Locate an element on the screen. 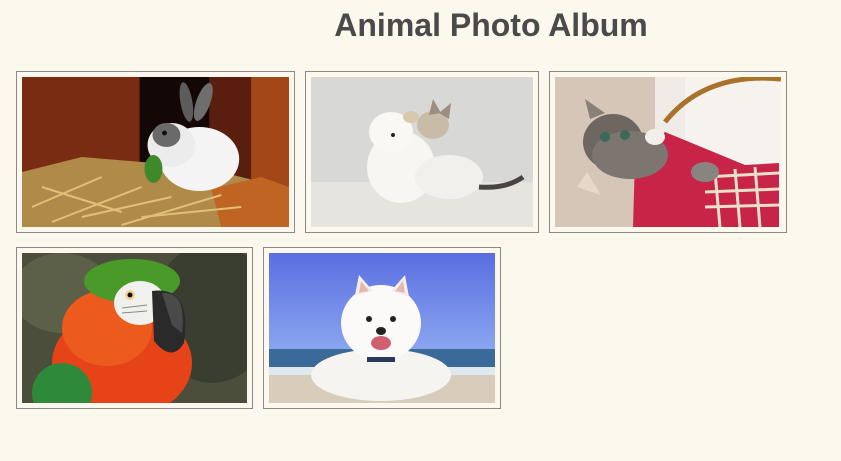 Image resolution: width=841 pixels, height=461 pixels. kitten-in-basket-photo is located at coordinates (668, 152).